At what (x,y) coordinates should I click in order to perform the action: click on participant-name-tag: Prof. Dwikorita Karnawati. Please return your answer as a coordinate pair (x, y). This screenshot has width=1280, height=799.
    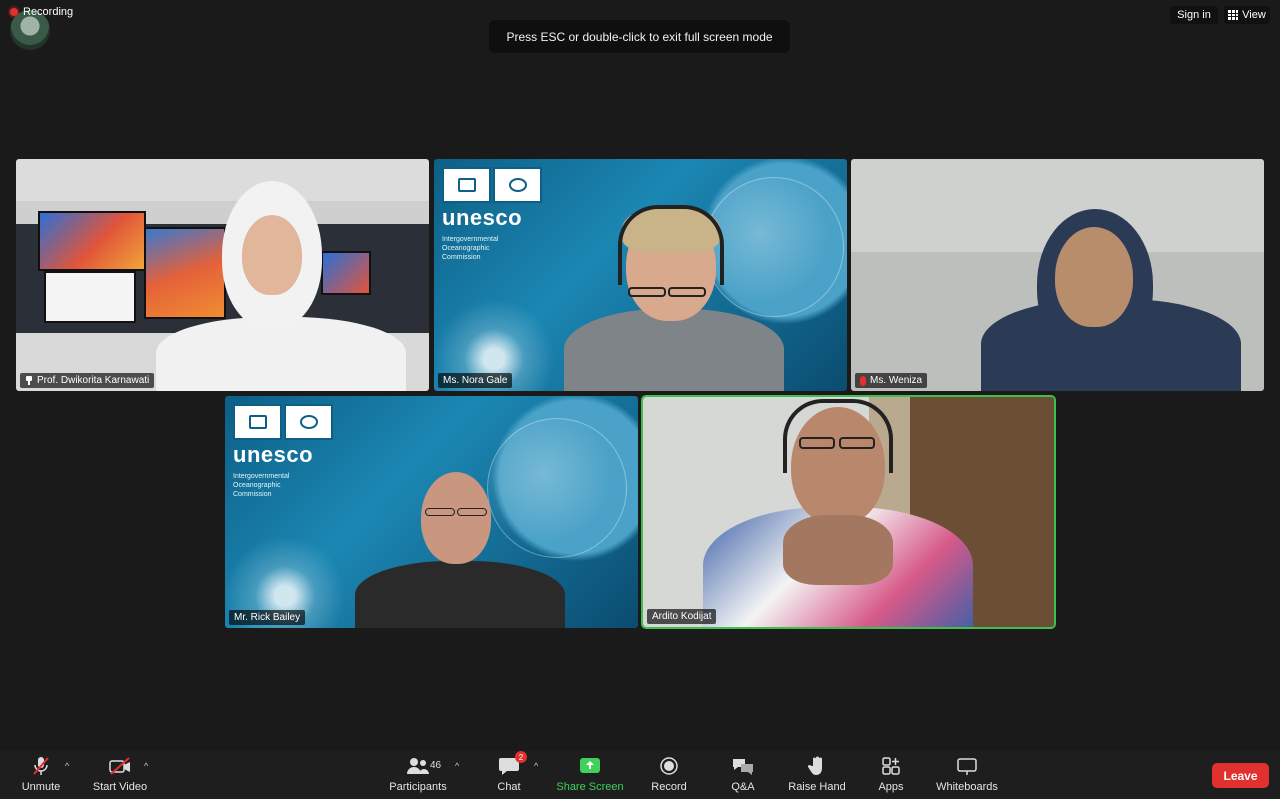
    Looking at the image, I should click on (87, 380).